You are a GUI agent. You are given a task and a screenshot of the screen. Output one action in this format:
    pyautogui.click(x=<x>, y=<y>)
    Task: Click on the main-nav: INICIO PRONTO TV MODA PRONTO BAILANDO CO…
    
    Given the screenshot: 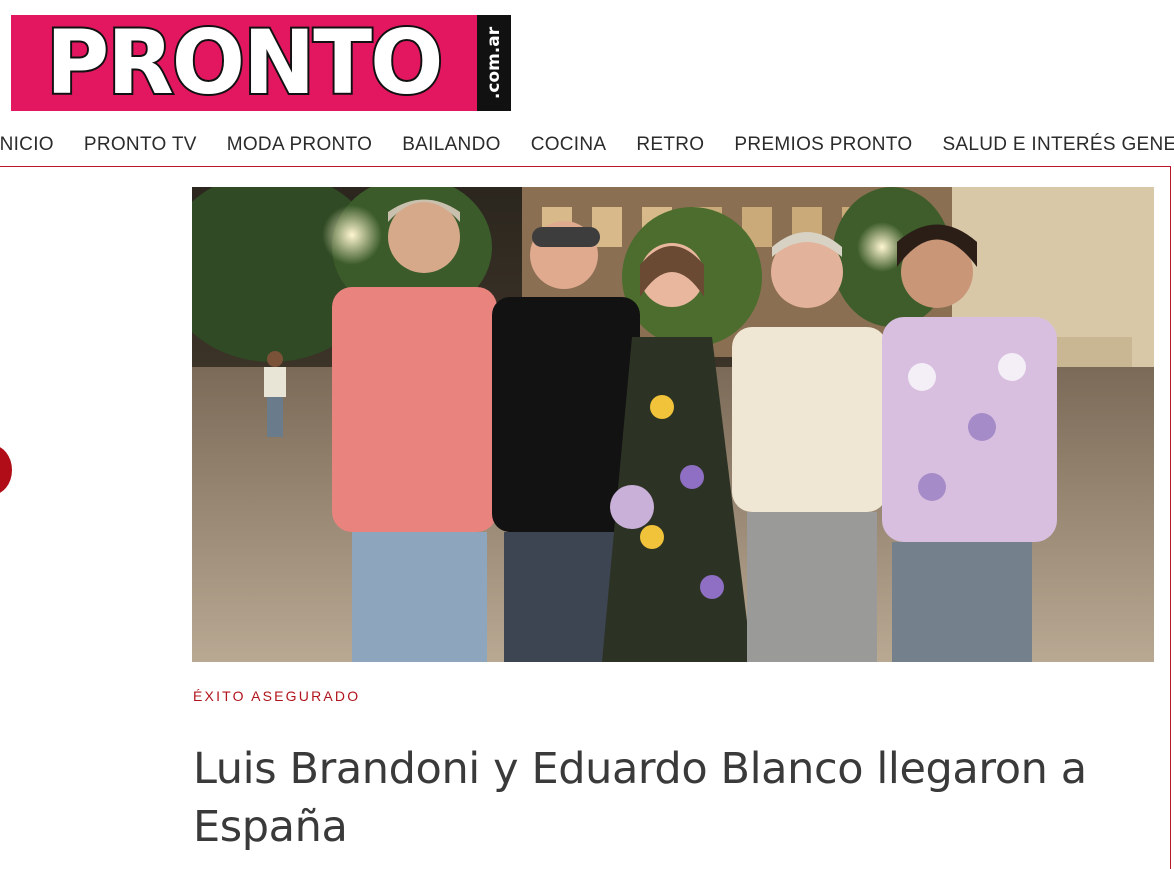 What is the action you would take?
    pyautogui.click(x=587, y=145)
    